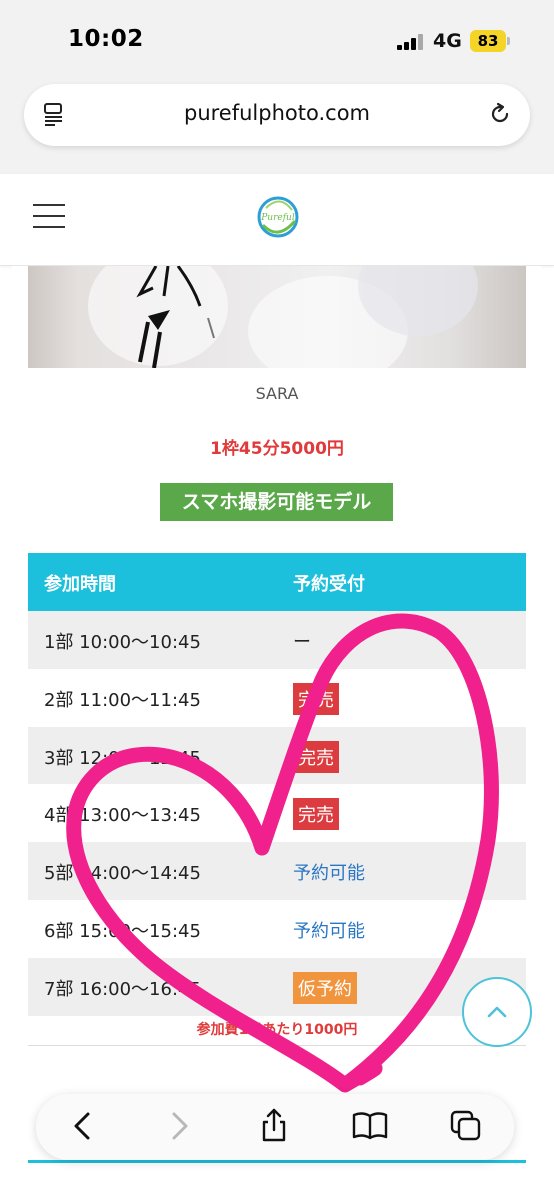 Image resolution: width=554 pixels, height=1200 pixels. Describe the element at coordinates (500, 114) in the screenshot. I see `reload-icon` at that location.